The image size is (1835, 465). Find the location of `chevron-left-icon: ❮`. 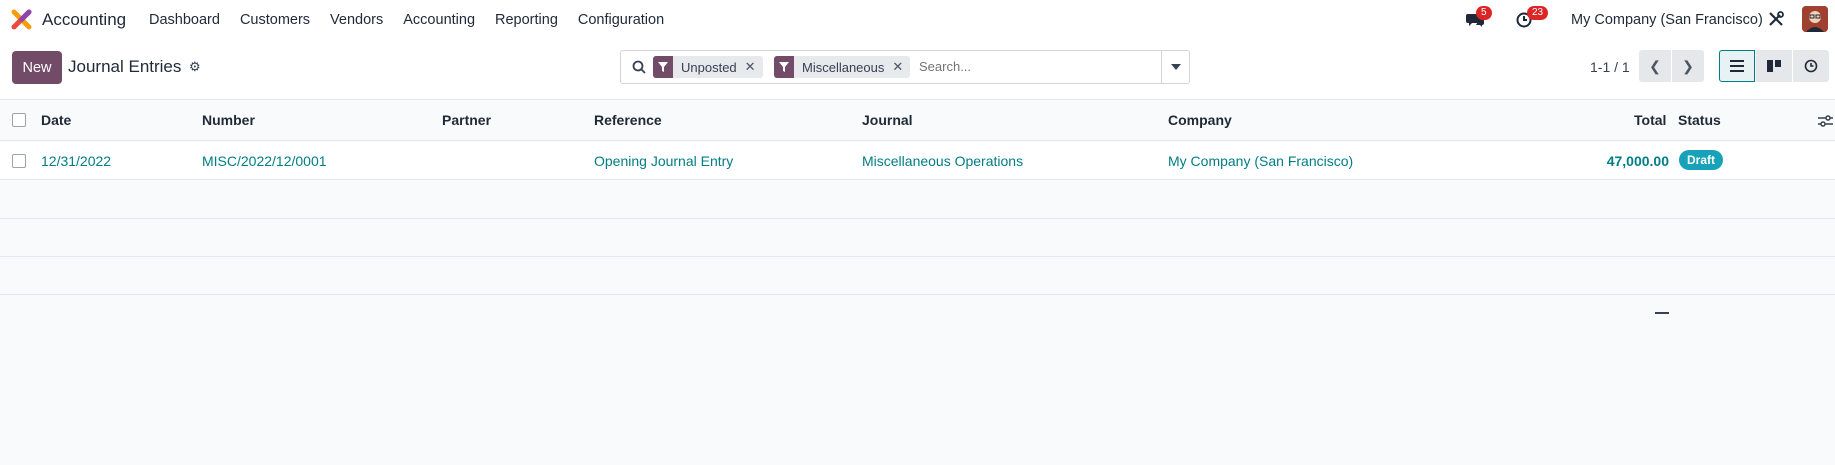

chevron-left-icon: ❮ is located at coordinates (1655, 65).